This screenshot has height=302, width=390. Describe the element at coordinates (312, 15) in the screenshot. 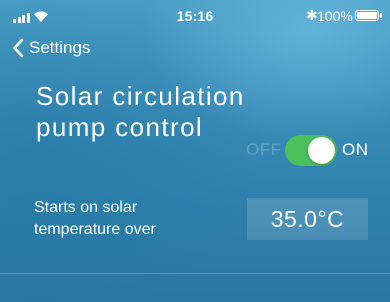

I see `bluetooth-icon: ✱` at that location.